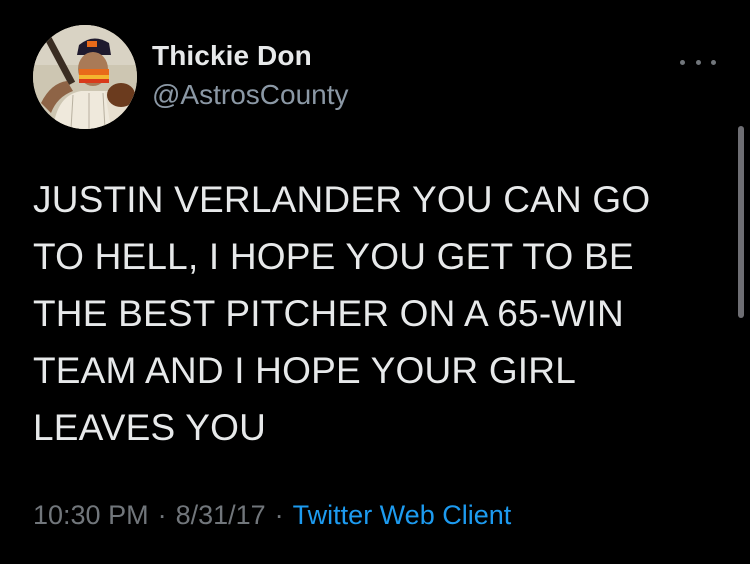 This screenshot has height=564, width=750. What do you see at coordinates (272, 515) in the screenshot?
I see `tweet-metadata: 10:30 PM · 8/31/17 · Twitter Web Client` at bounding box center [272, 515].